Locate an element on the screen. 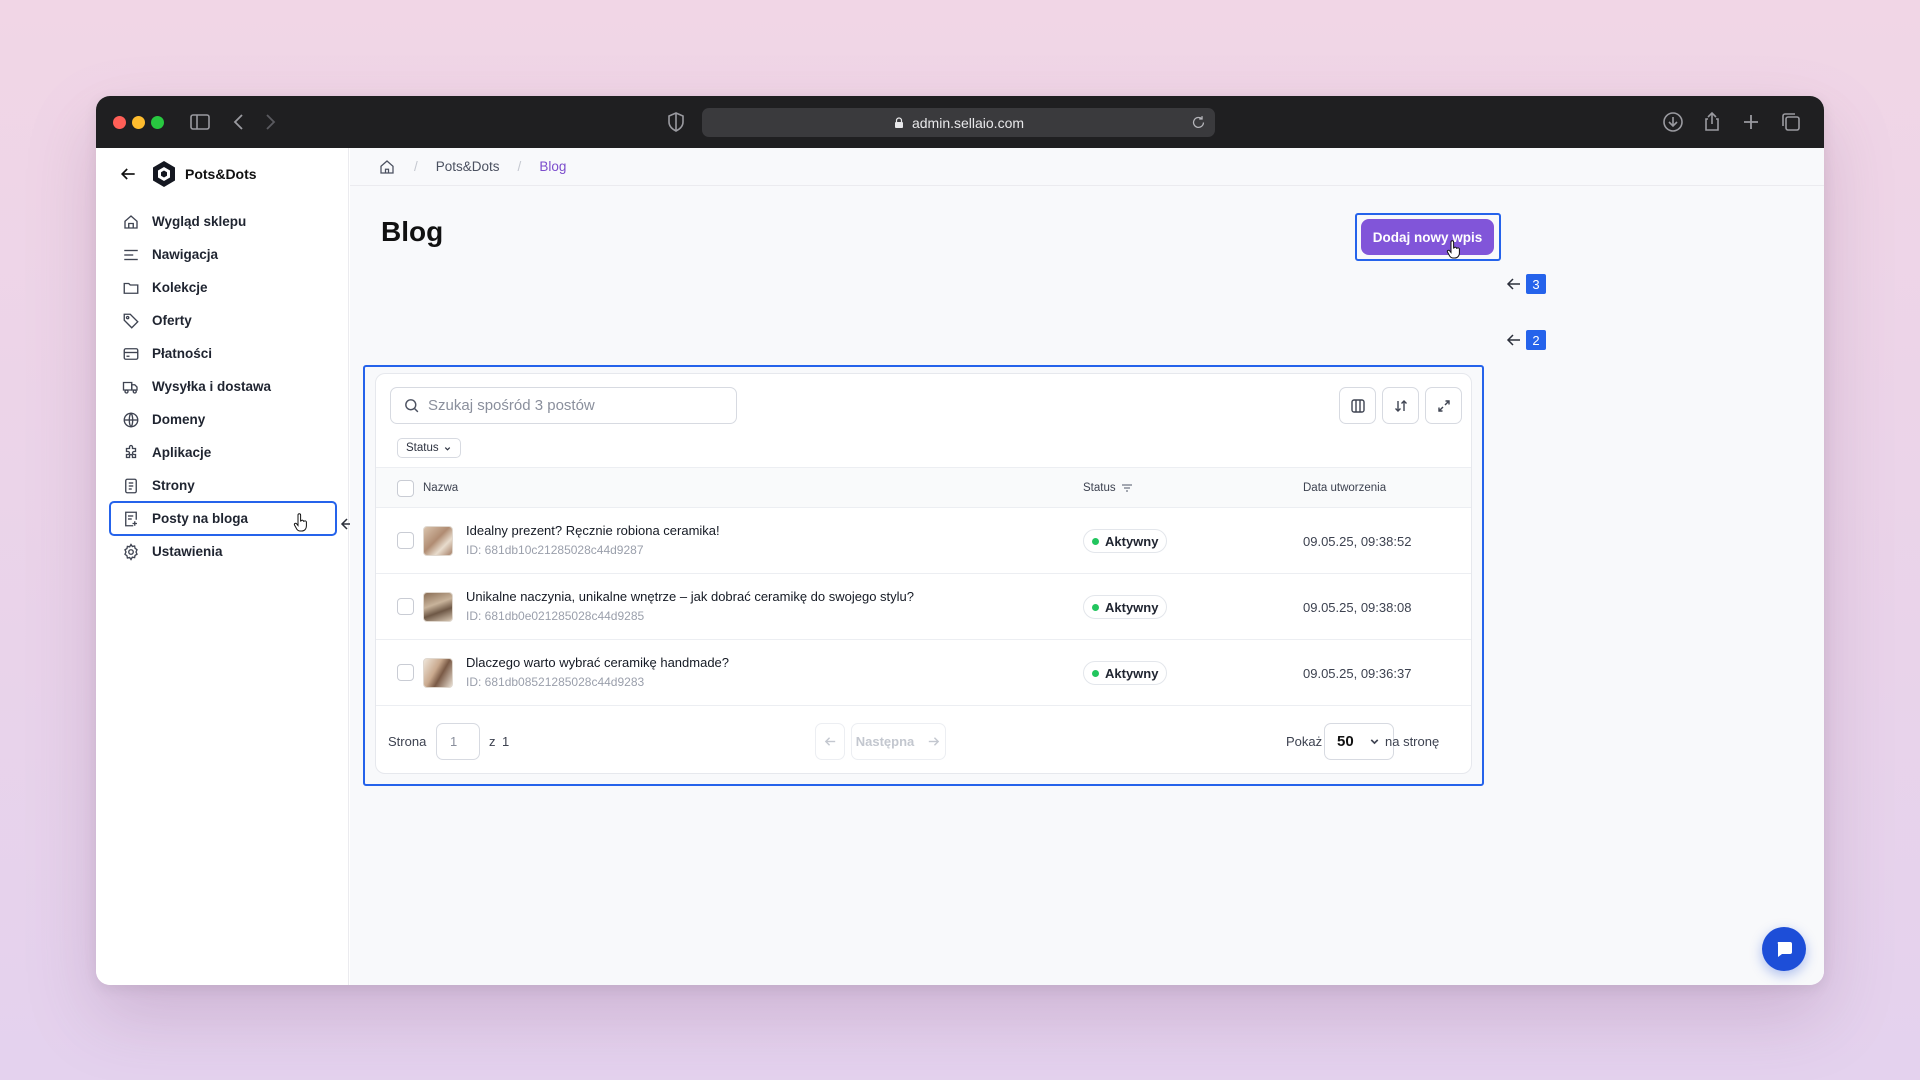  add-new-post-button: Dodaj nowy wpis is located at coordinates (1427, 237).